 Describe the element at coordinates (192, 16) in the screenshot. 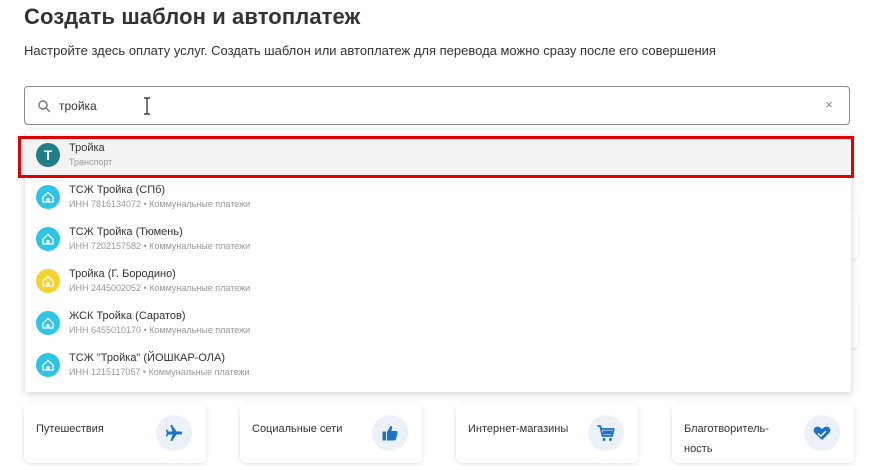

I see `page-title: Создать шаблон и автоплатеж` at that location.